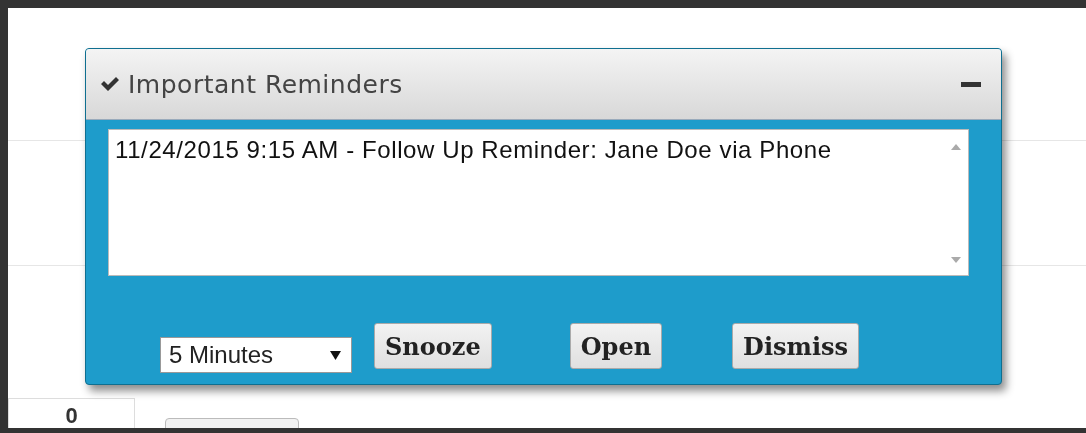 The height and width of the screenshot is (433, 1086). I want to click on snooze-select: 5 Minutes, so click(256, 355).